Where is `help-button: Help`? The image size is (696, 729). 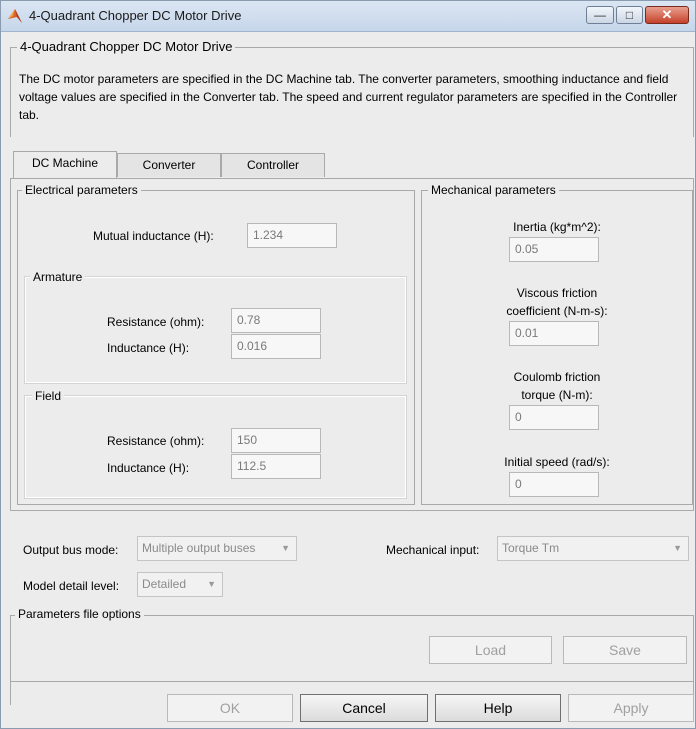 help-button: Help is located at coordinates (498, 708).